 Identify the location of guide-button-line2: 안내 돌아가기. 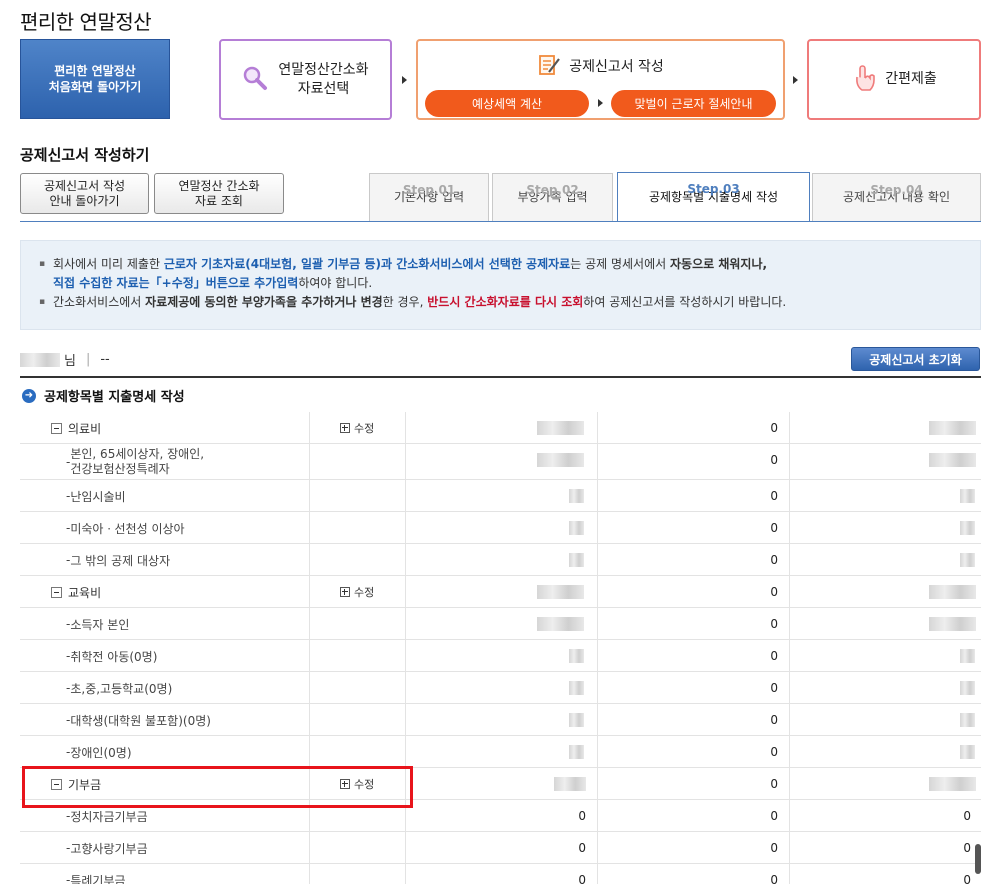
(84, 200).